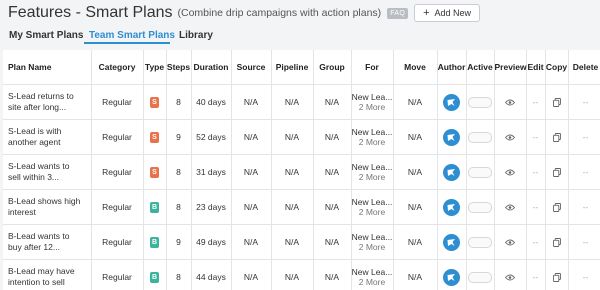 This screenshot has height=290, width=600. What do you see at coordinates (117, 67) in the screenshot?
I see `col-header-category: Category` at bounding box center [117, 67].